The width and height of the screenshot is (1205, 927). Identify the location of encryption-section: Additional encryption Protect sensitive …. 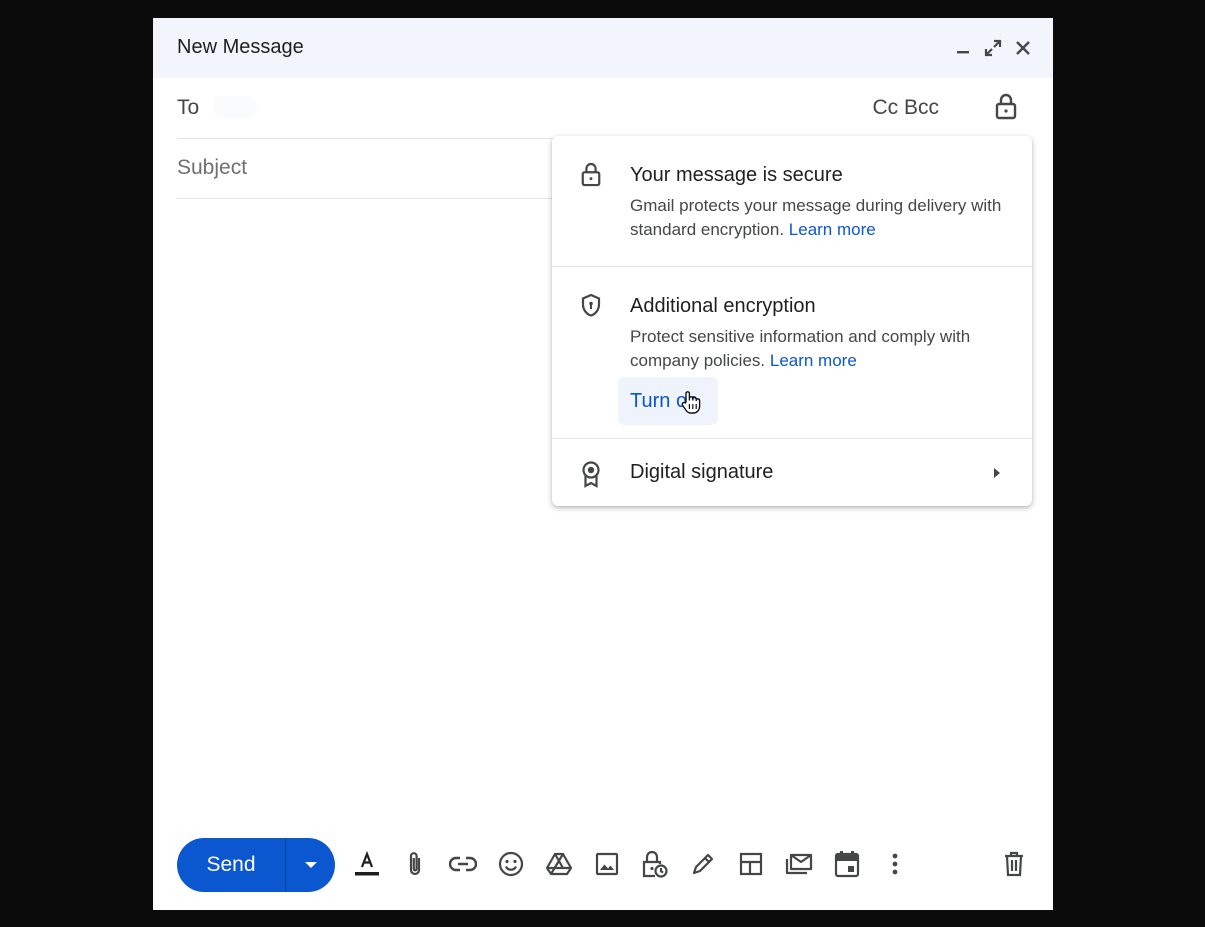
(792, 353).